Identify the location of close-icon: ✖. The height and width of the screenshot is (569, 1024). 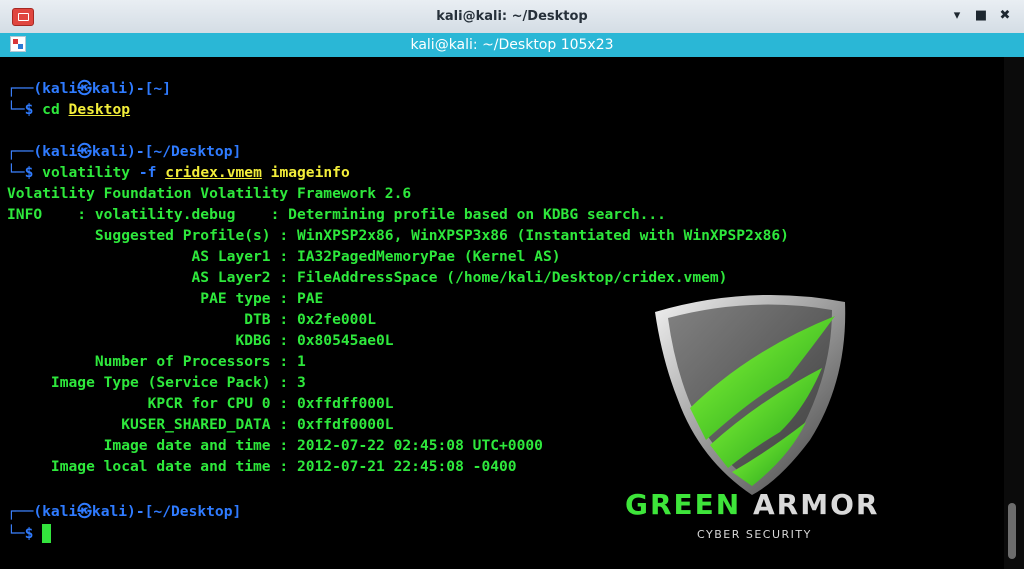
(1005, 16).